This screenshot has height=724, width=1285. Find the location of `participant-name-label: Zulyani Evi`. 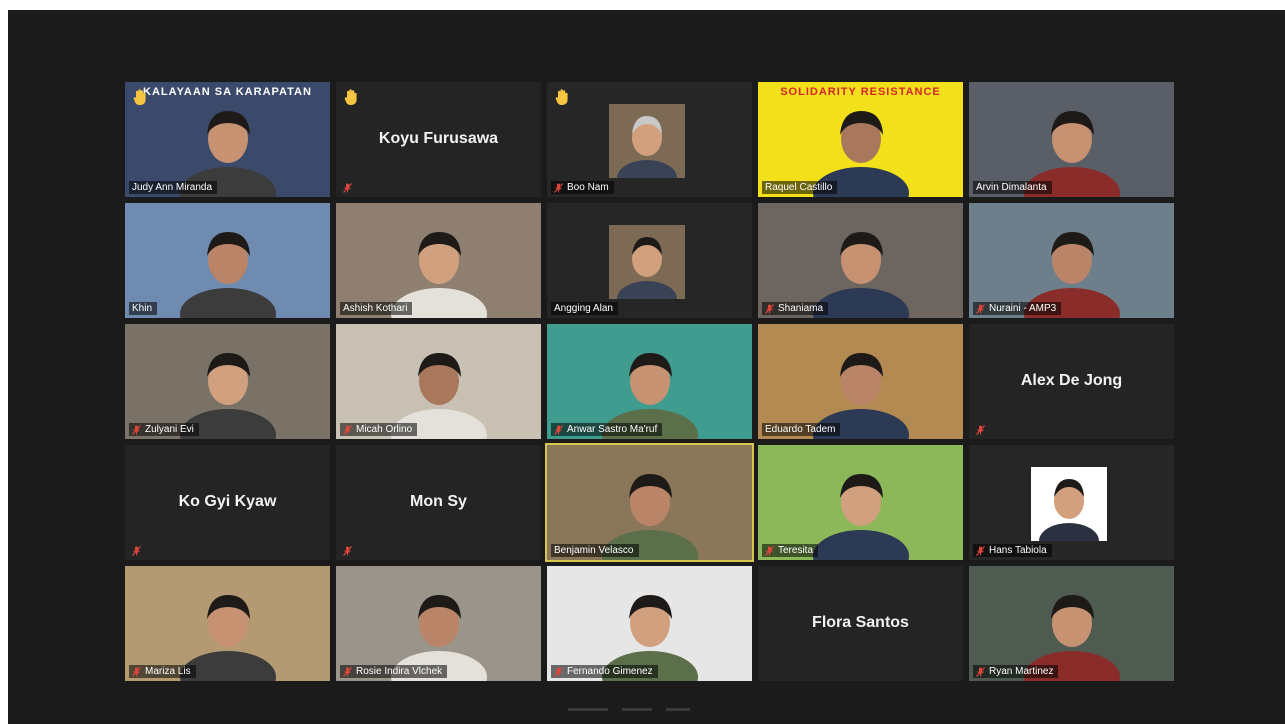

participant-name-label: Zulyani Evi is located at coordinates (164, 429).